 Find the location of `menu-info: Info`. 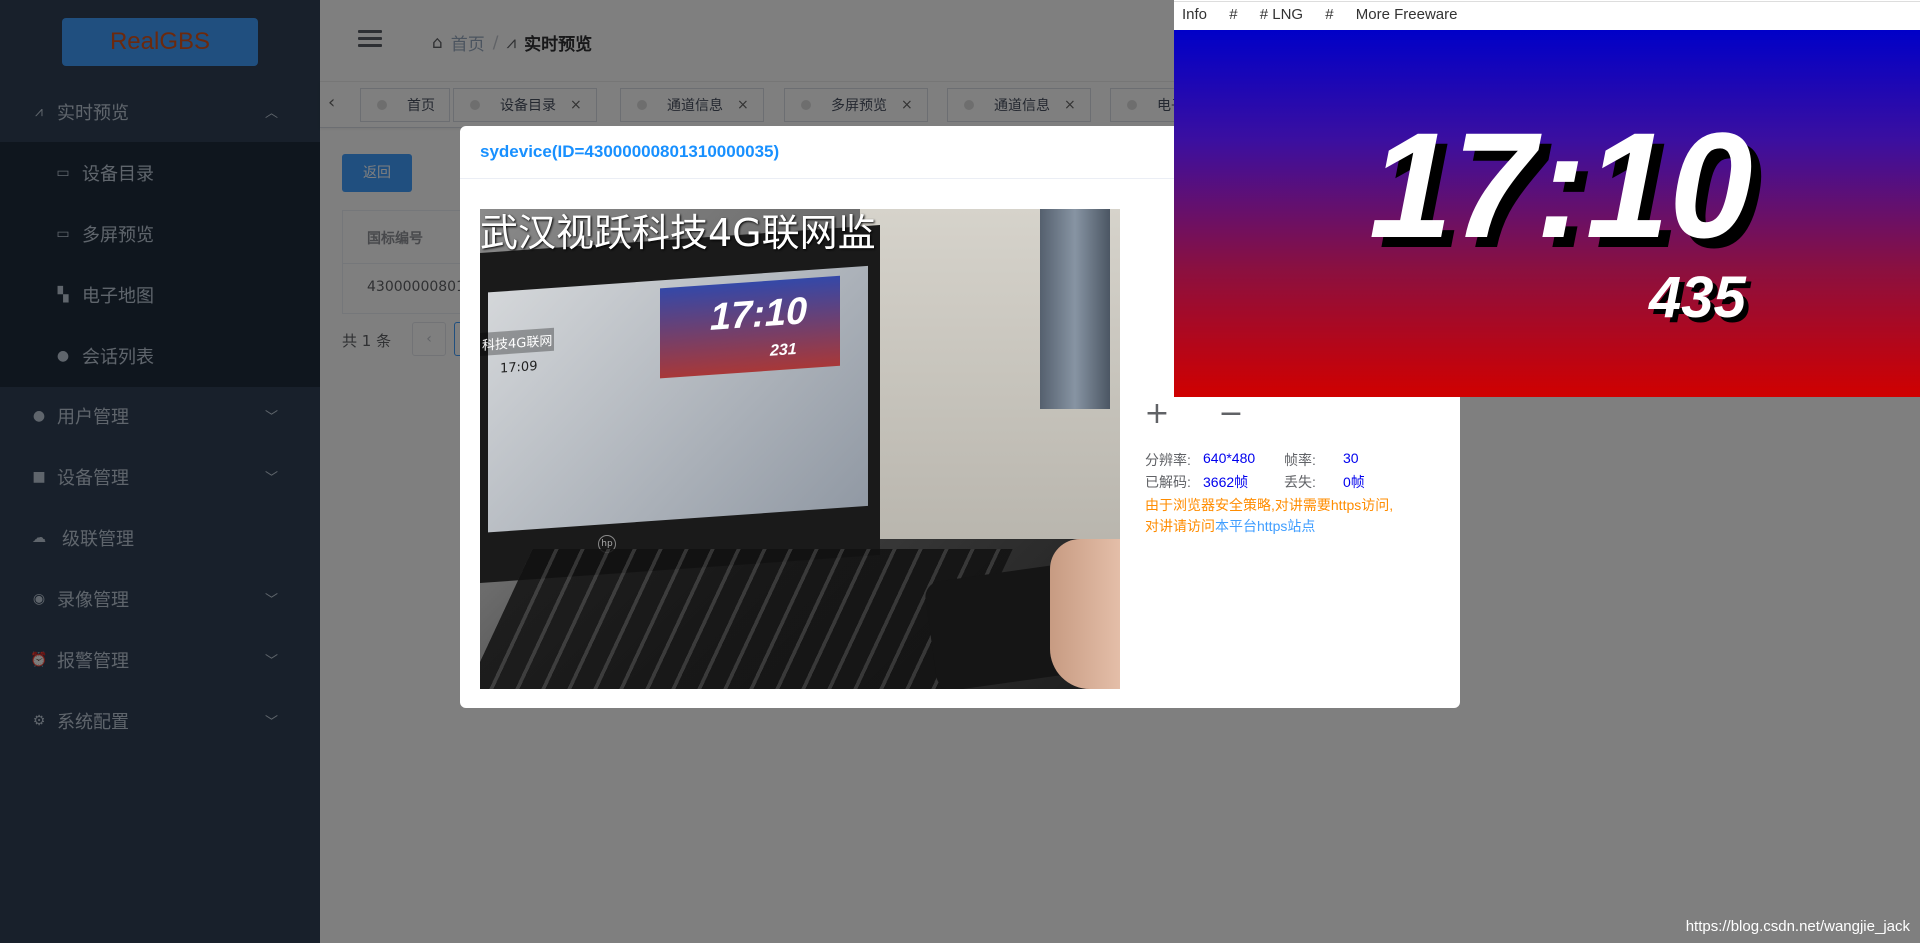

menu-info: Info is located at coordinates (1194, 14).